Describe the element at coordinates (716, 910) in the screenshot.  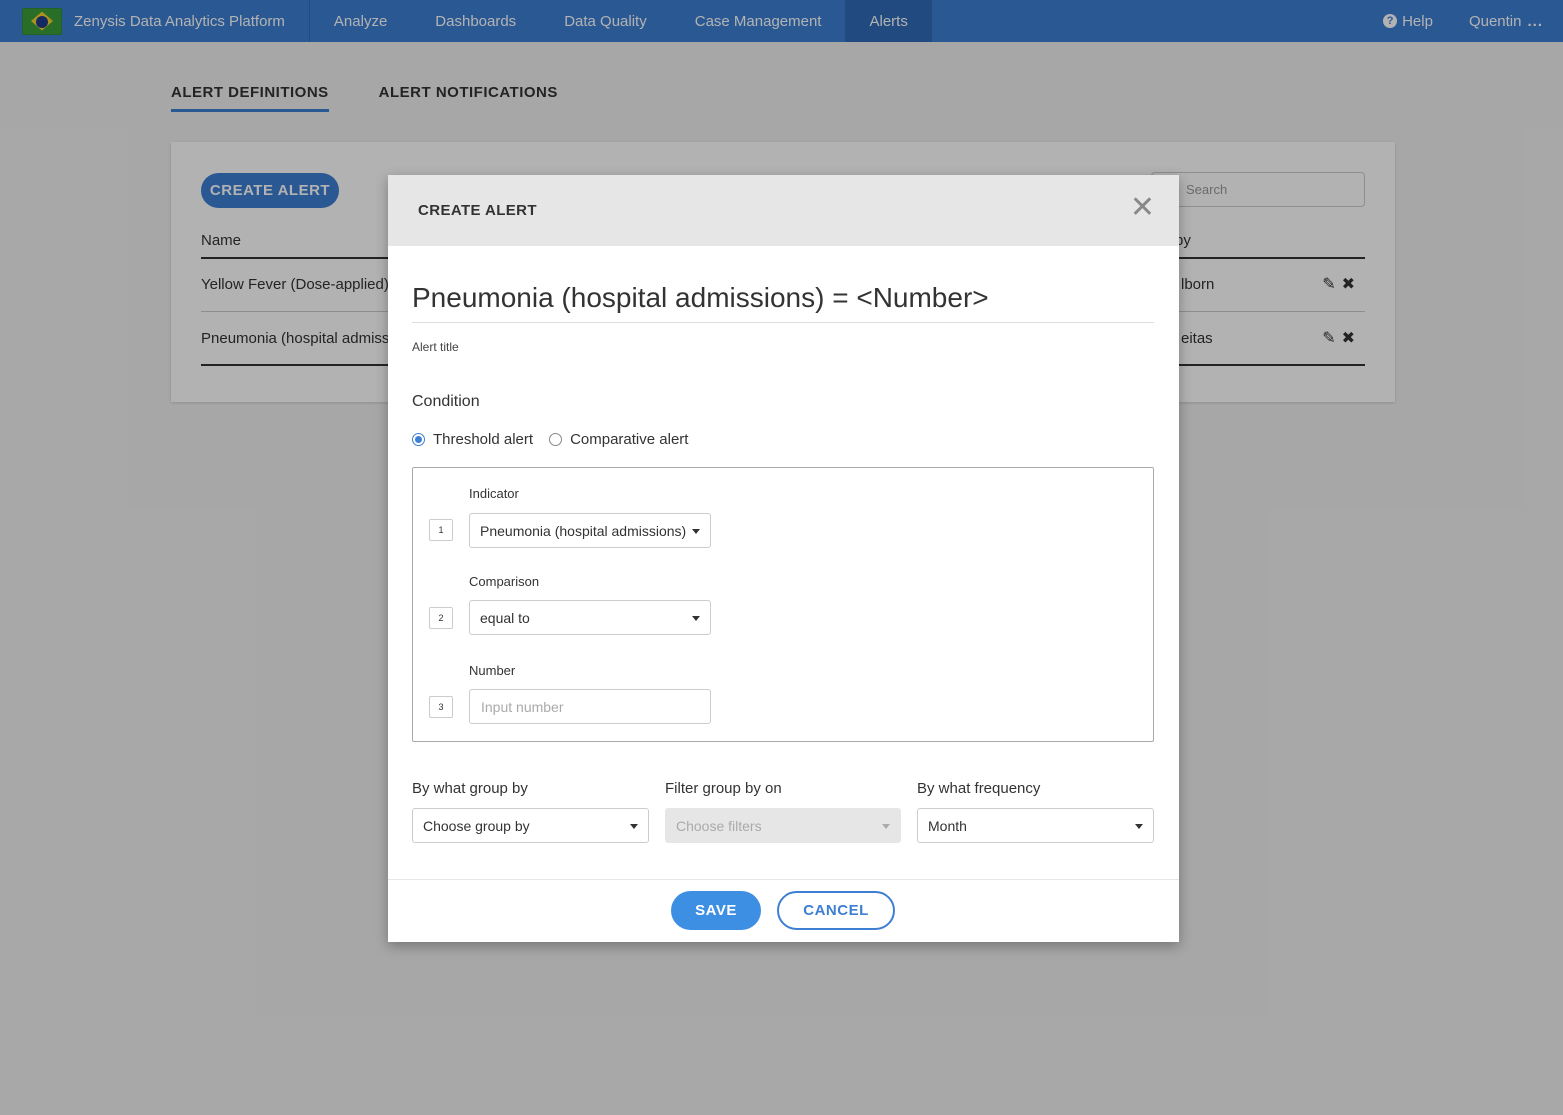
I see `save-button: SAVE` at that location.